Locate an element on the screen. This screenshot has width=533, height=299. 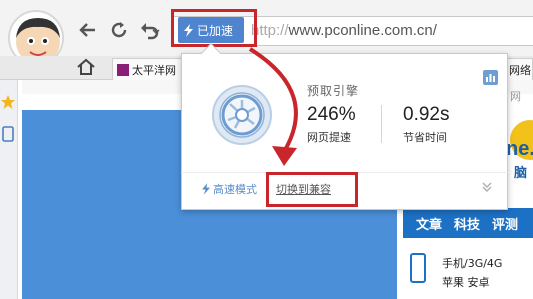
tab-label: 网络 is located at coordinates (520, 70).